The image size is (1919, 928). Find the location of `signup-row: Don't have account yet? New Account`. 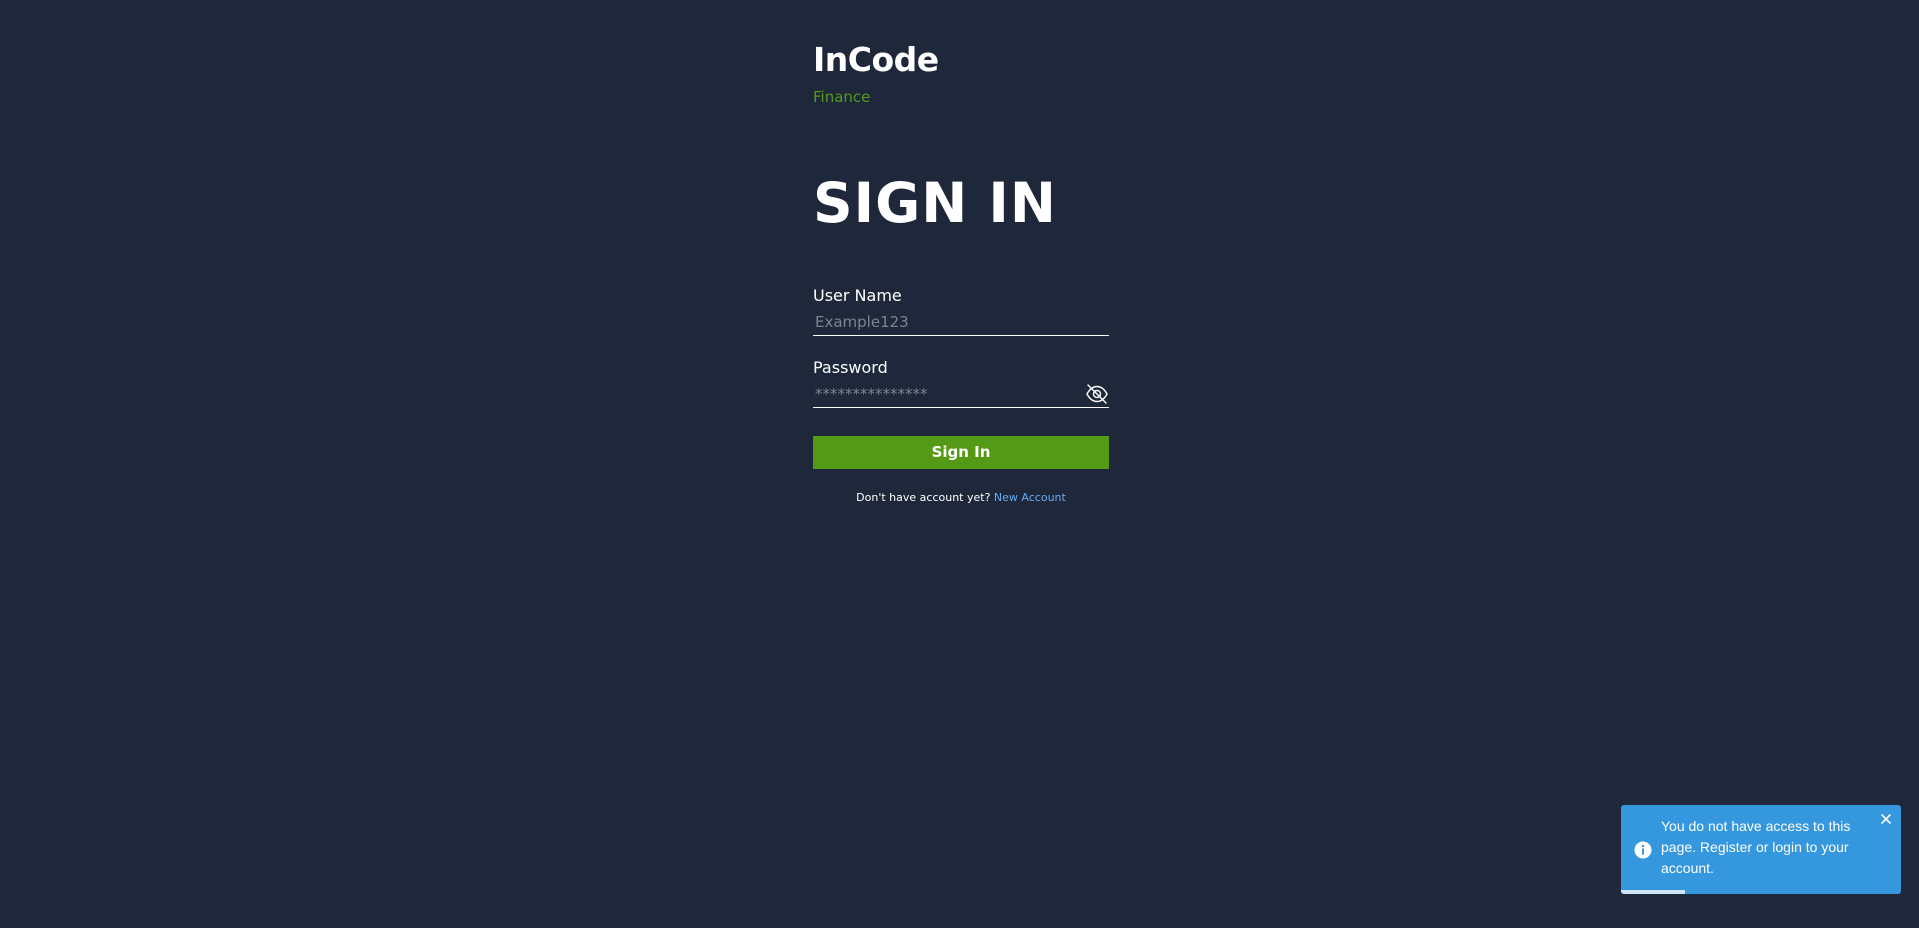

signup-row: Don't have account yet? New Account is located at coordinates (961, 497).